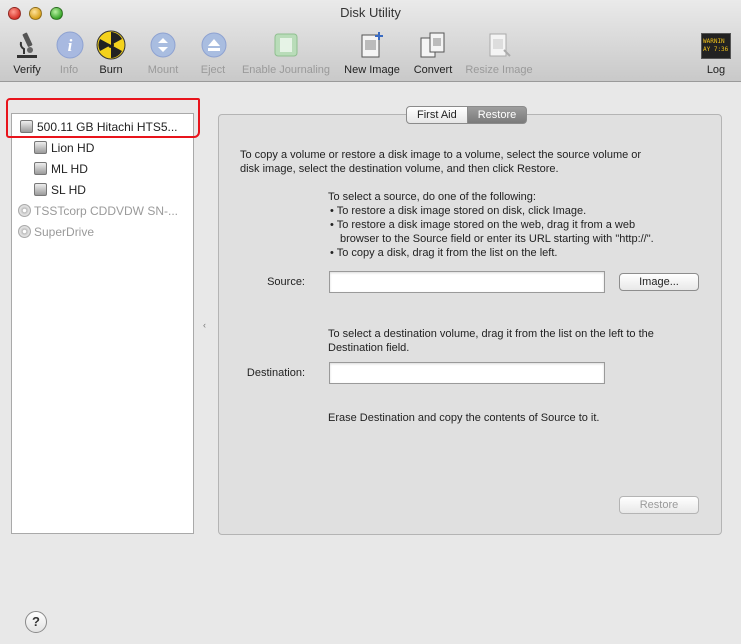 This screenshot has height=644, width=741. Describe the element at coordinates (111, 45) in the screenshot. I see `radiation-icon` at that location.